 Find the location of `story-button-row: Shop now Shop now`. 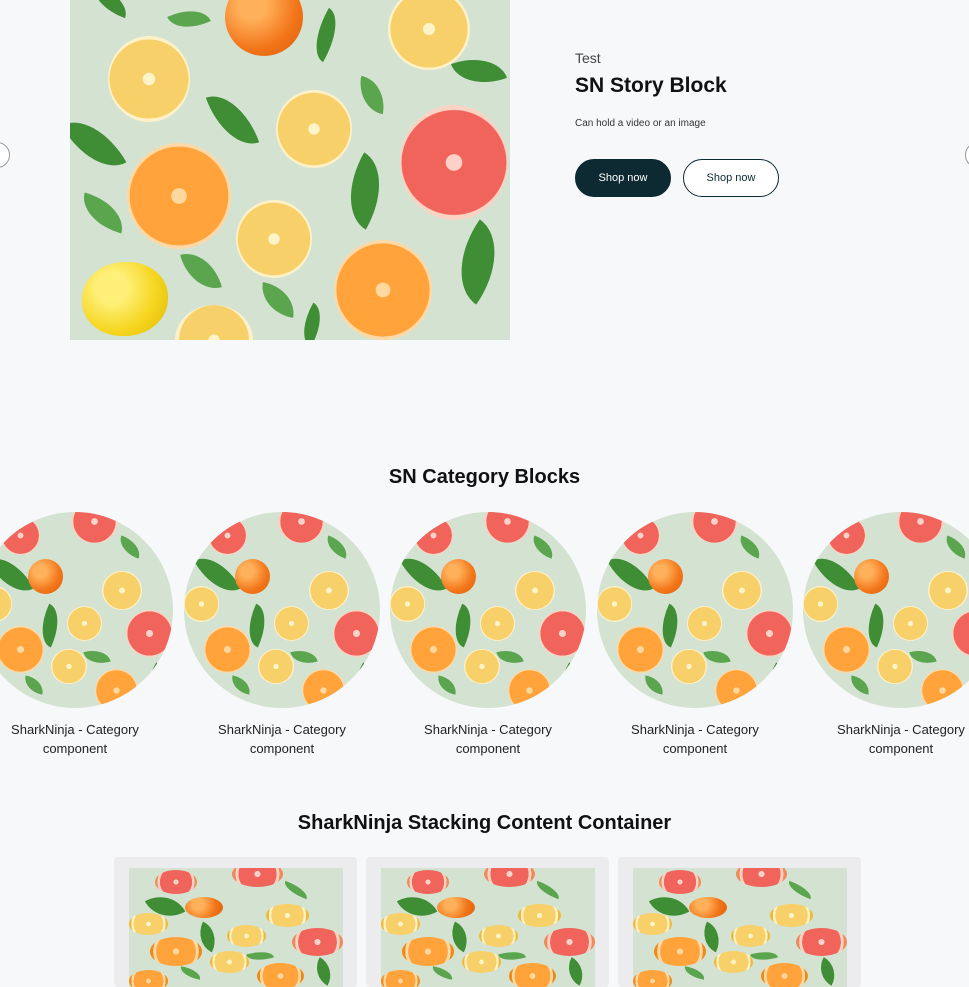

story-button-row: Shop now Shop now is located at coordinates (740, 178).